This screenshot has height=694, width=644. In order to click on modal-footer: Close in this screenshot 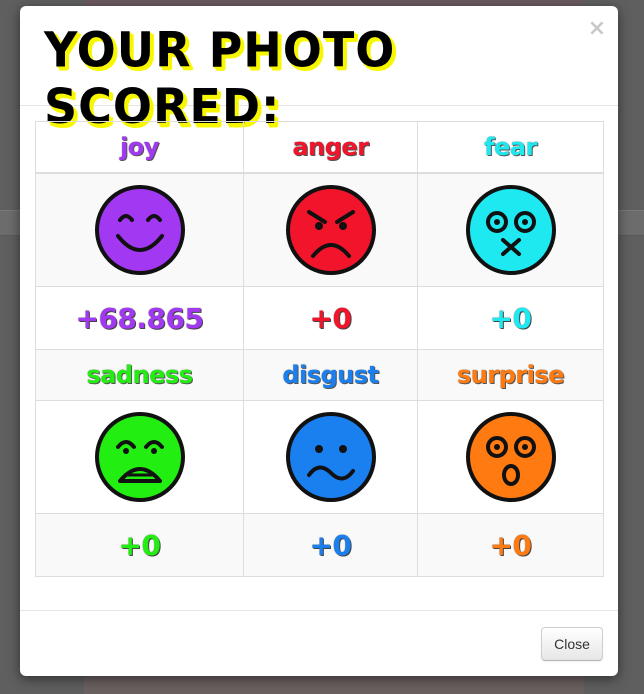, I will do `click(319, 643)`.